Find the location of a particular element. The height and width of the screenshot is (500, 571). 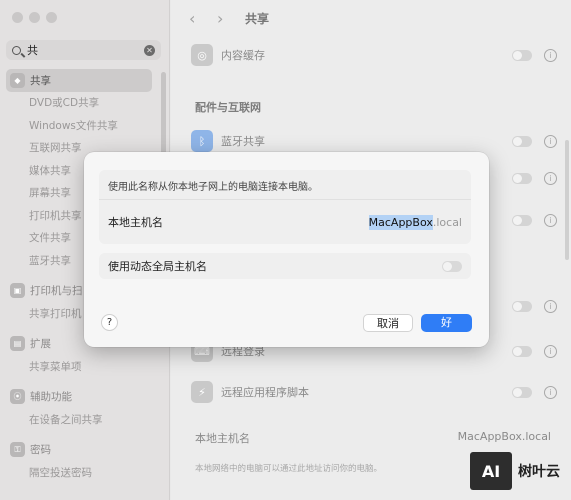

forward-chevron-icon: › is located at coordinates (231, 18).